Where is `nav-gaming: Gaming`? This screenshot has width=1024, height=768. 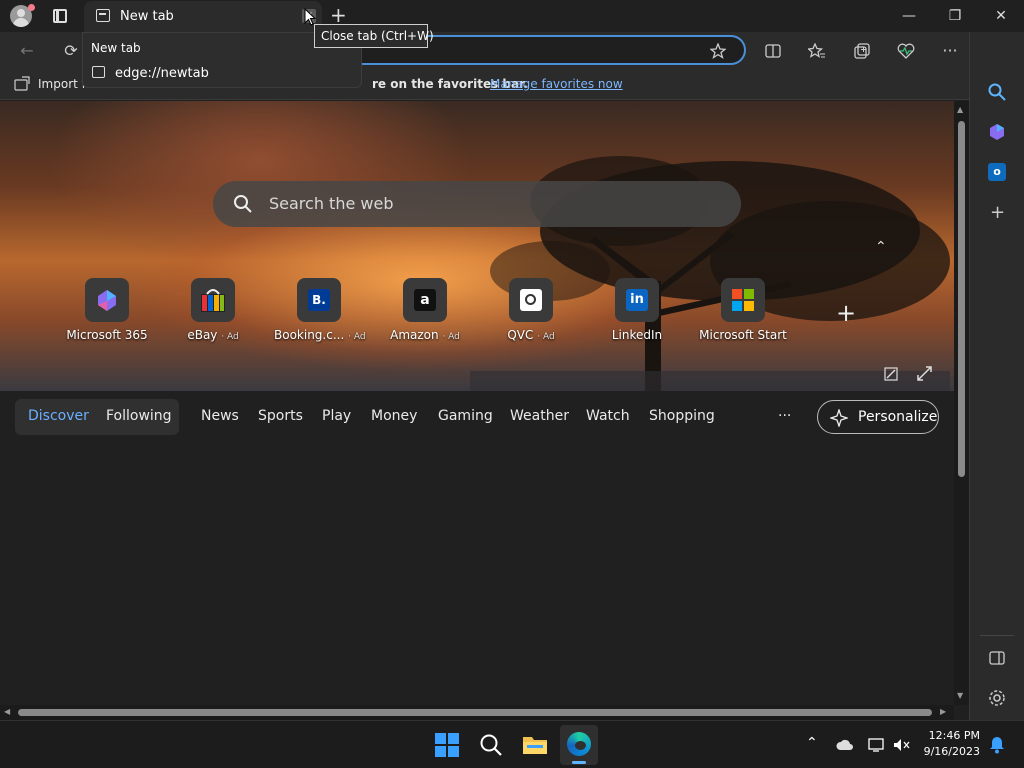
nav-gaming: Gaming is located at coordinates (465, 416).